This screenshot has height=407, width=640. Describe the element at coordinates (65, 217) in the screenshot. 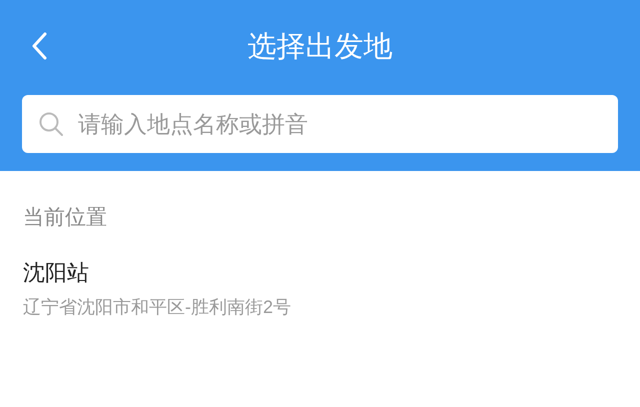

I see `section-title: 当前位置` at that location.